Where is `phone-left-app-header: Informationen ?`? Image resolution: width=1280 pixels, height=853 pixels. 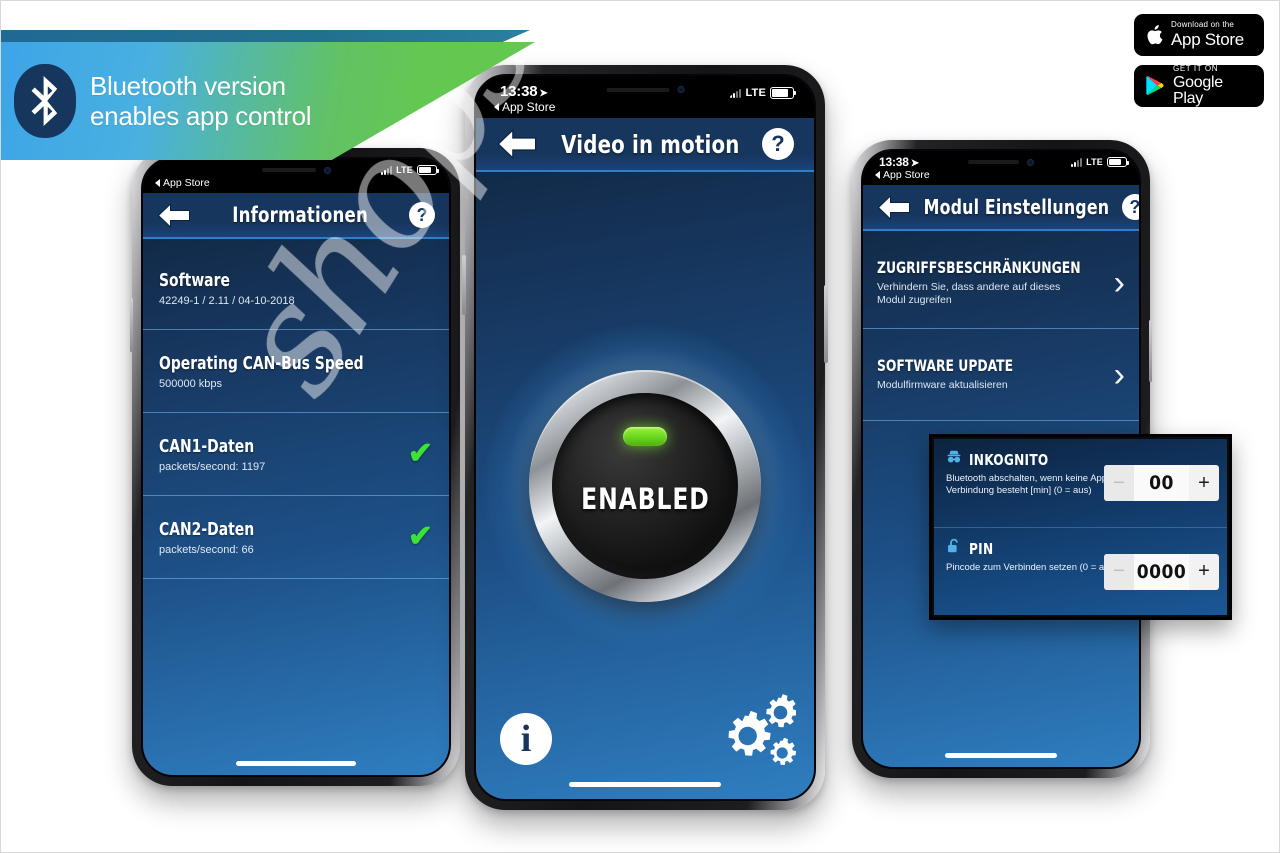
phone-left-app-header: Informationen ? is located at coordinates (296, 216).